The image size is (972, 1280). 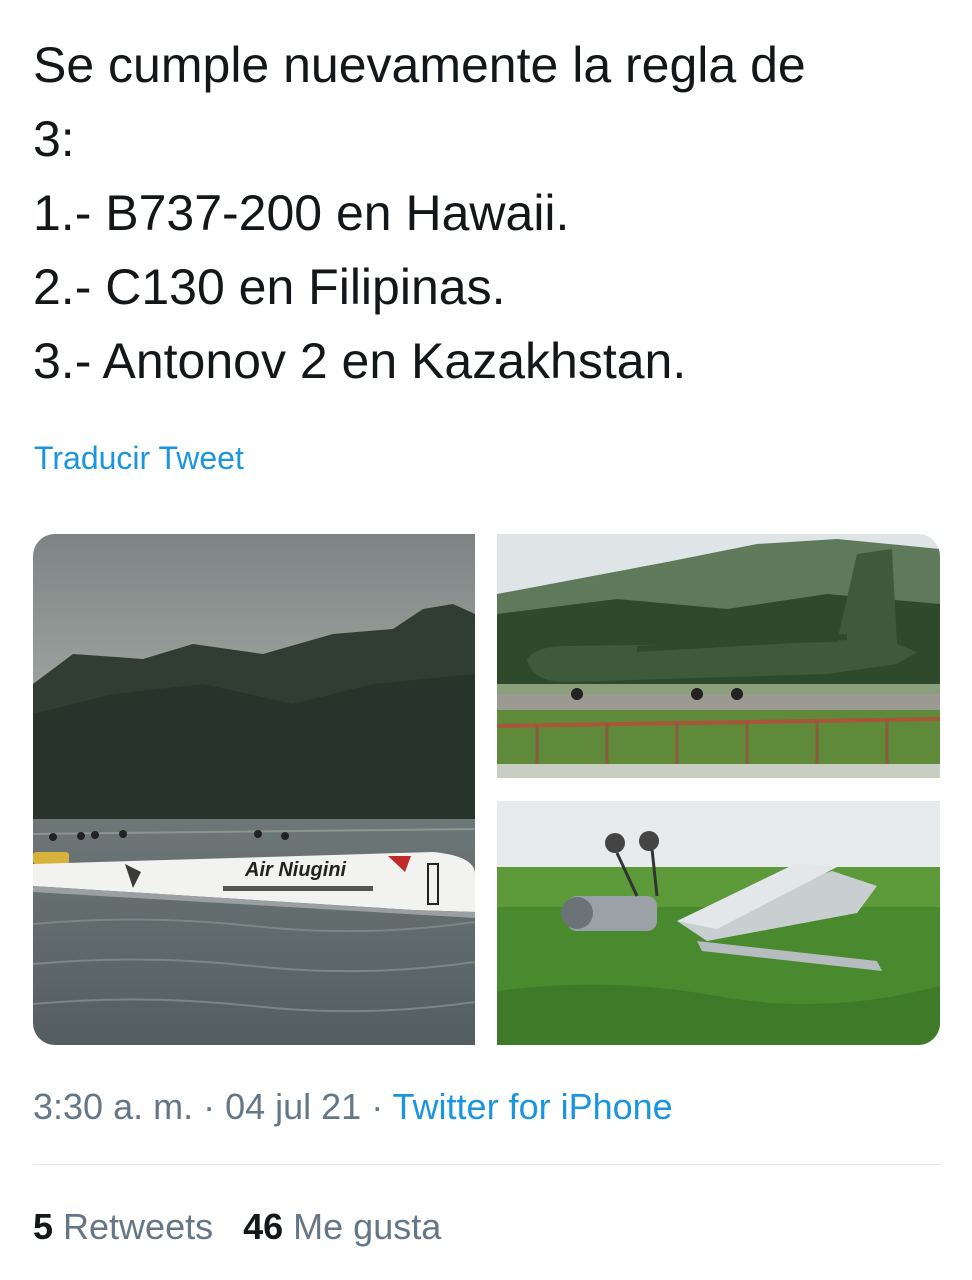 I want to click on divider, so click(x=486, y=1164).